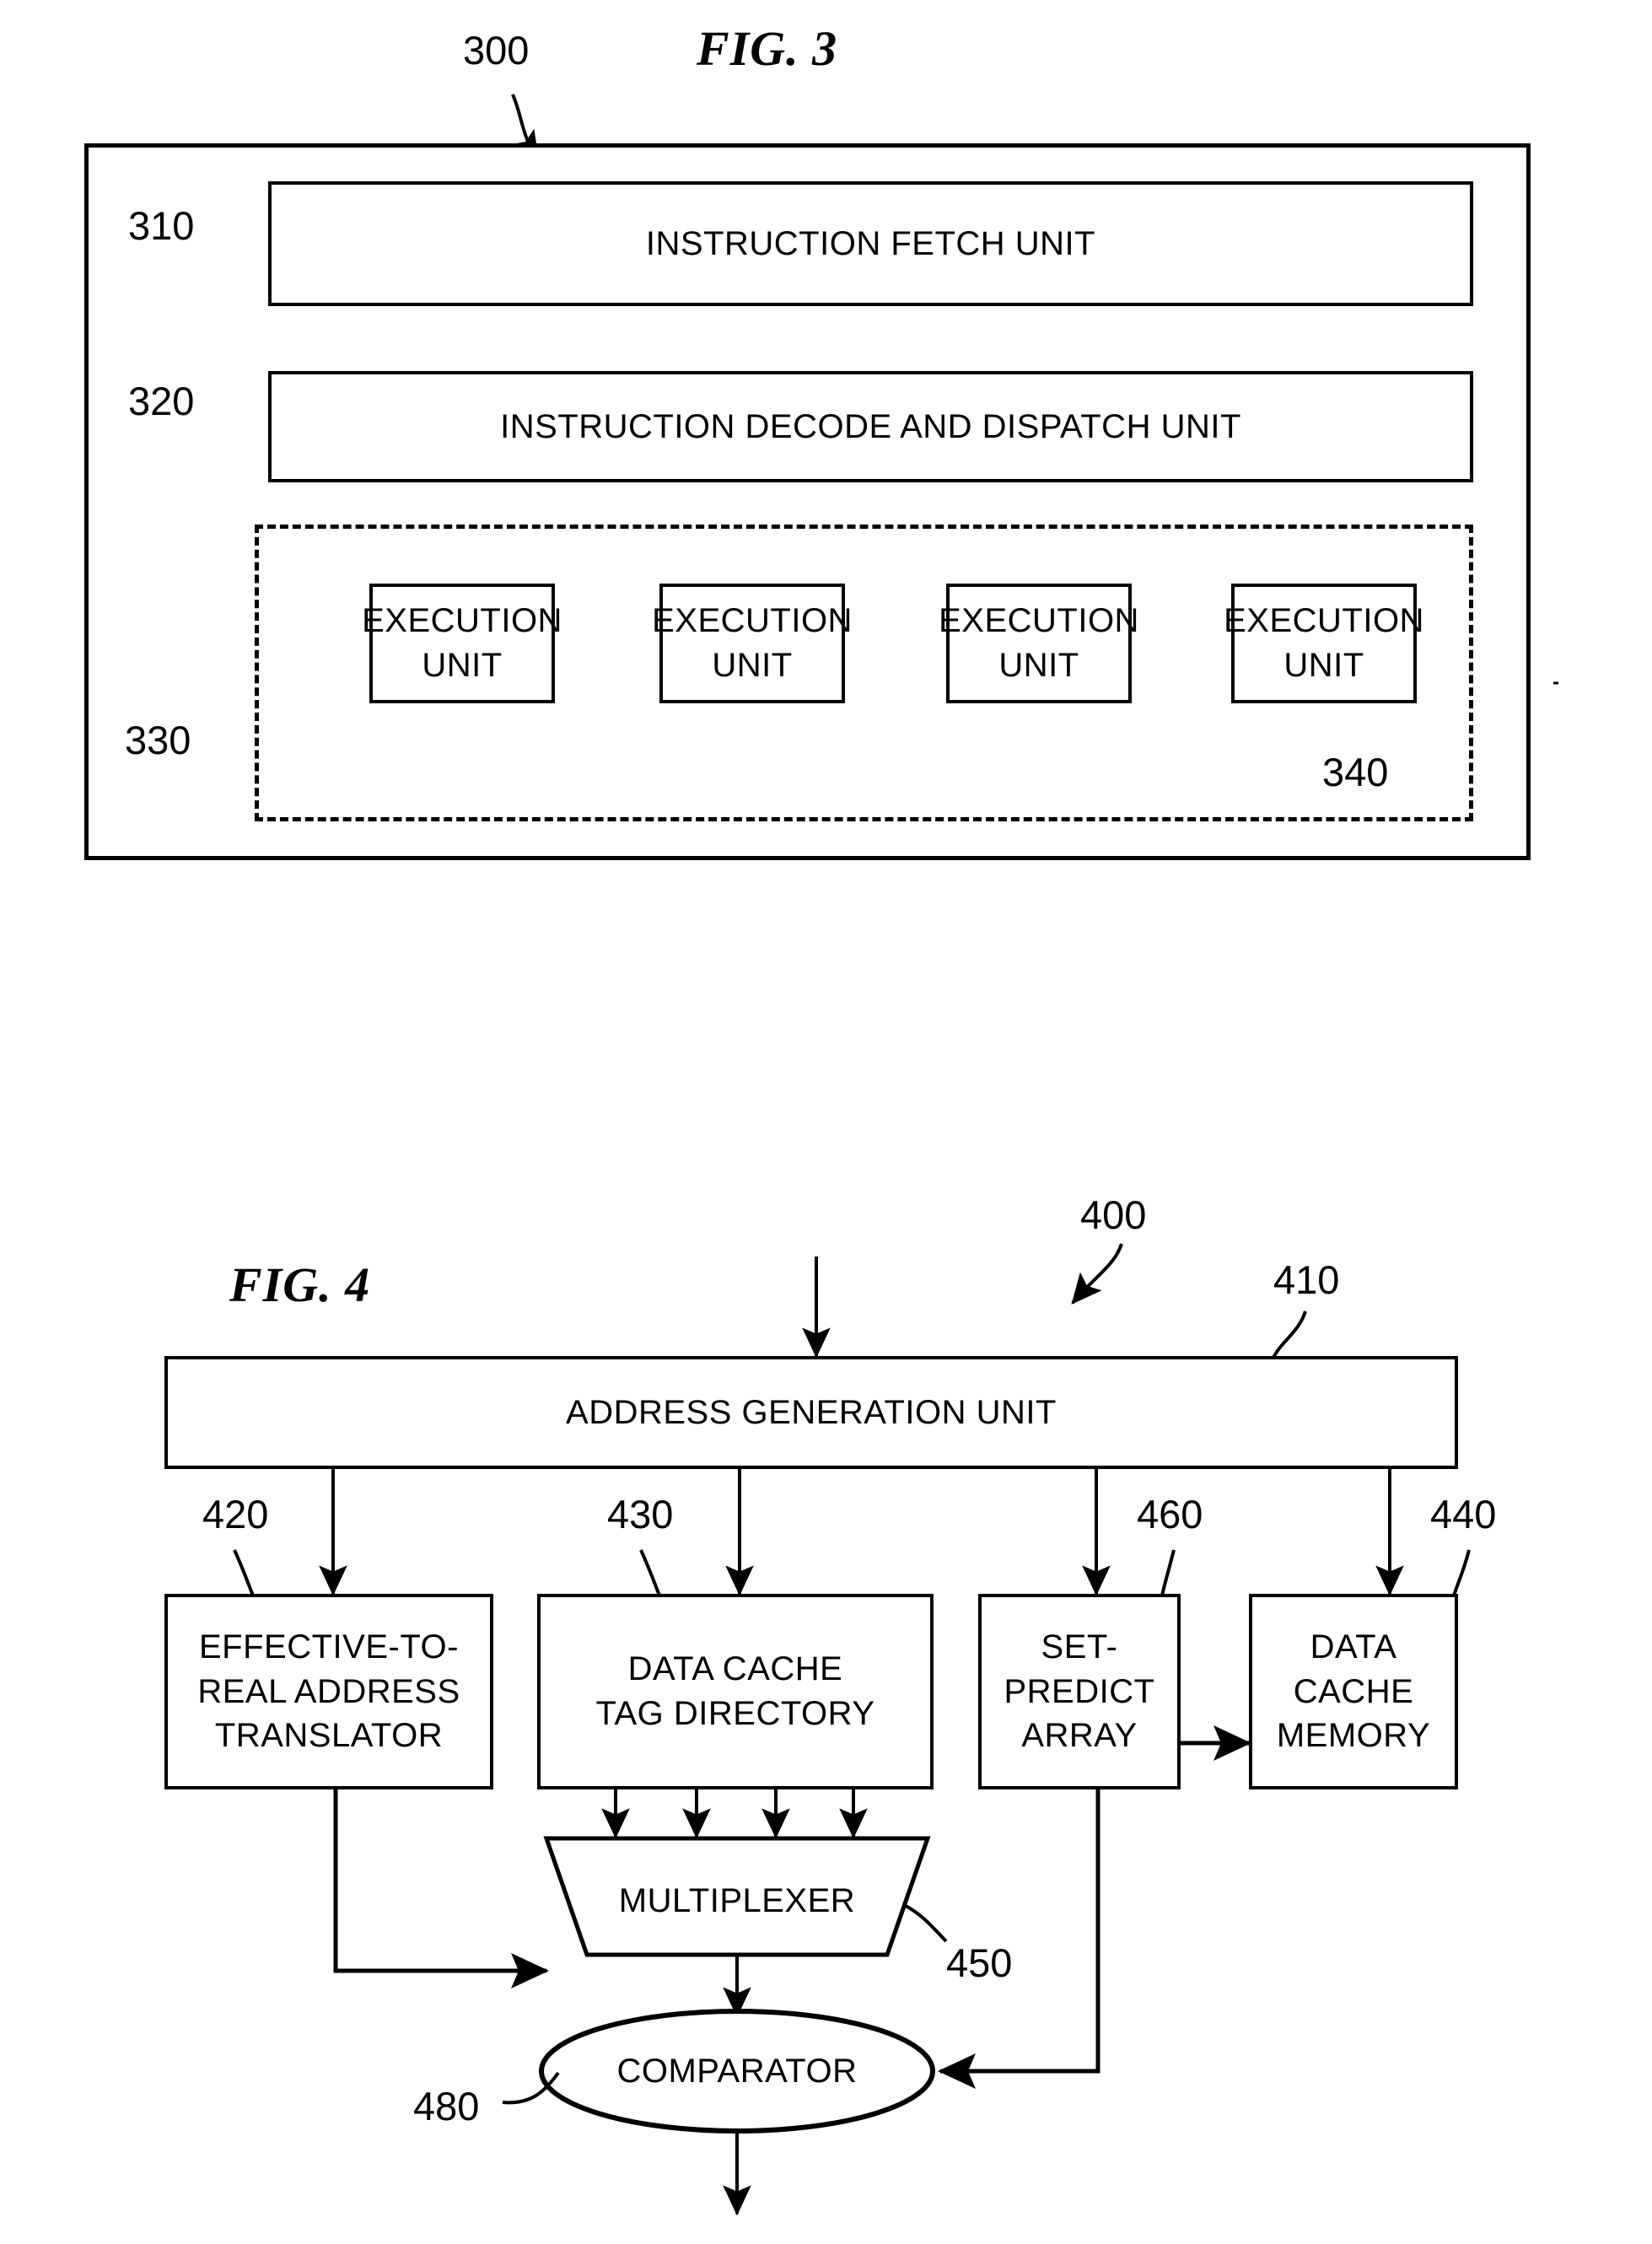 Image resolution: width=1652 pixels, height=2244 pixels. I want to click on execution-unit-box-3: EXECUTION UNIT, so click(1039, 643).